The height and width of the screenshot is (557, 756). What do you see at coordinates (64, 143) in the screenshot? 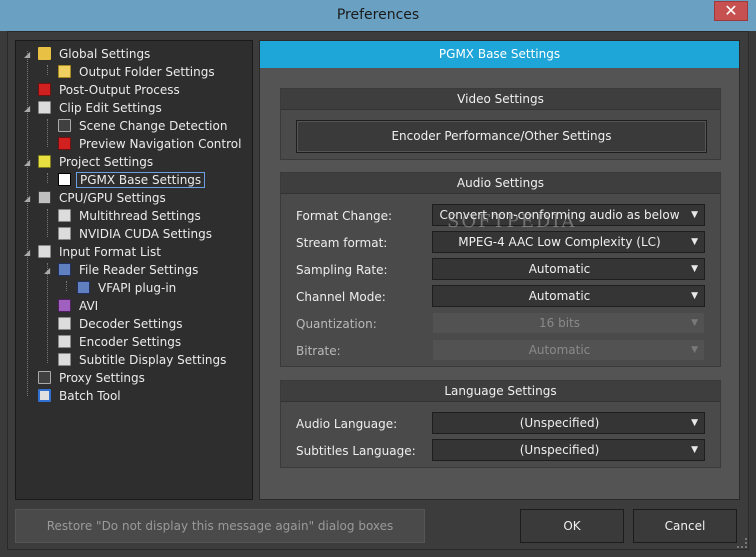
I see `navigation-icon` at bounding box center [64, 143].